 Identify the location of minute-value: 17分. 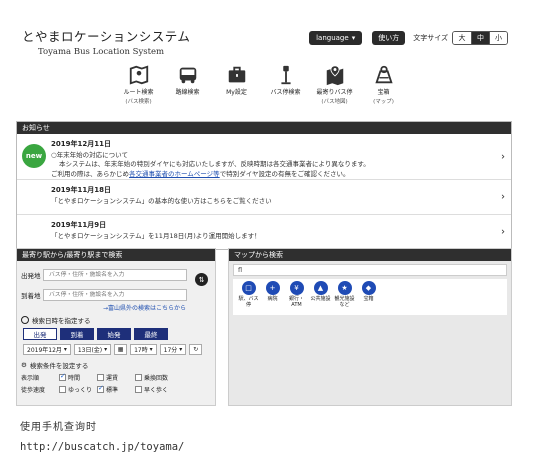
(170, 350).